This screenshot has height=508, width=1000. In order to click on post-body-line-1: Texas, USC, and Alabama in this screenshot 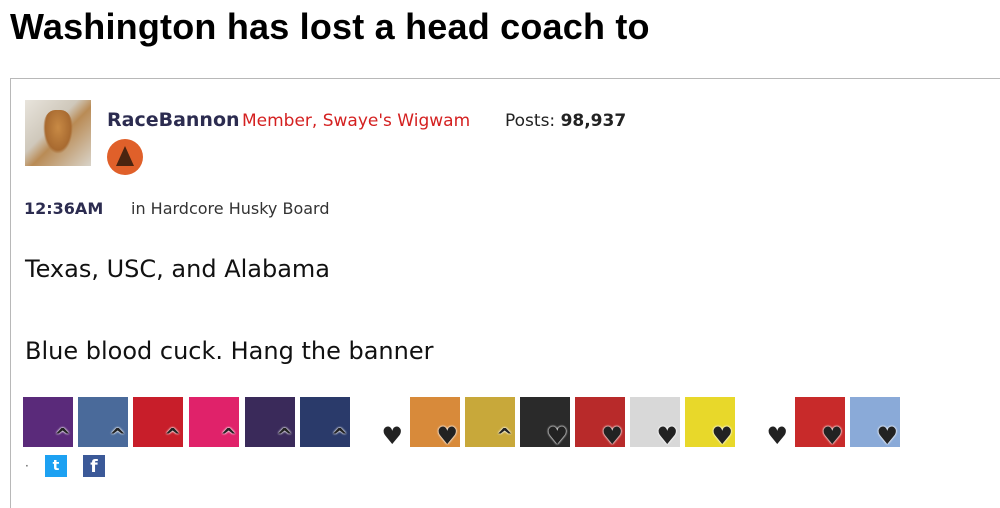, I will do `click(178, 269)`.